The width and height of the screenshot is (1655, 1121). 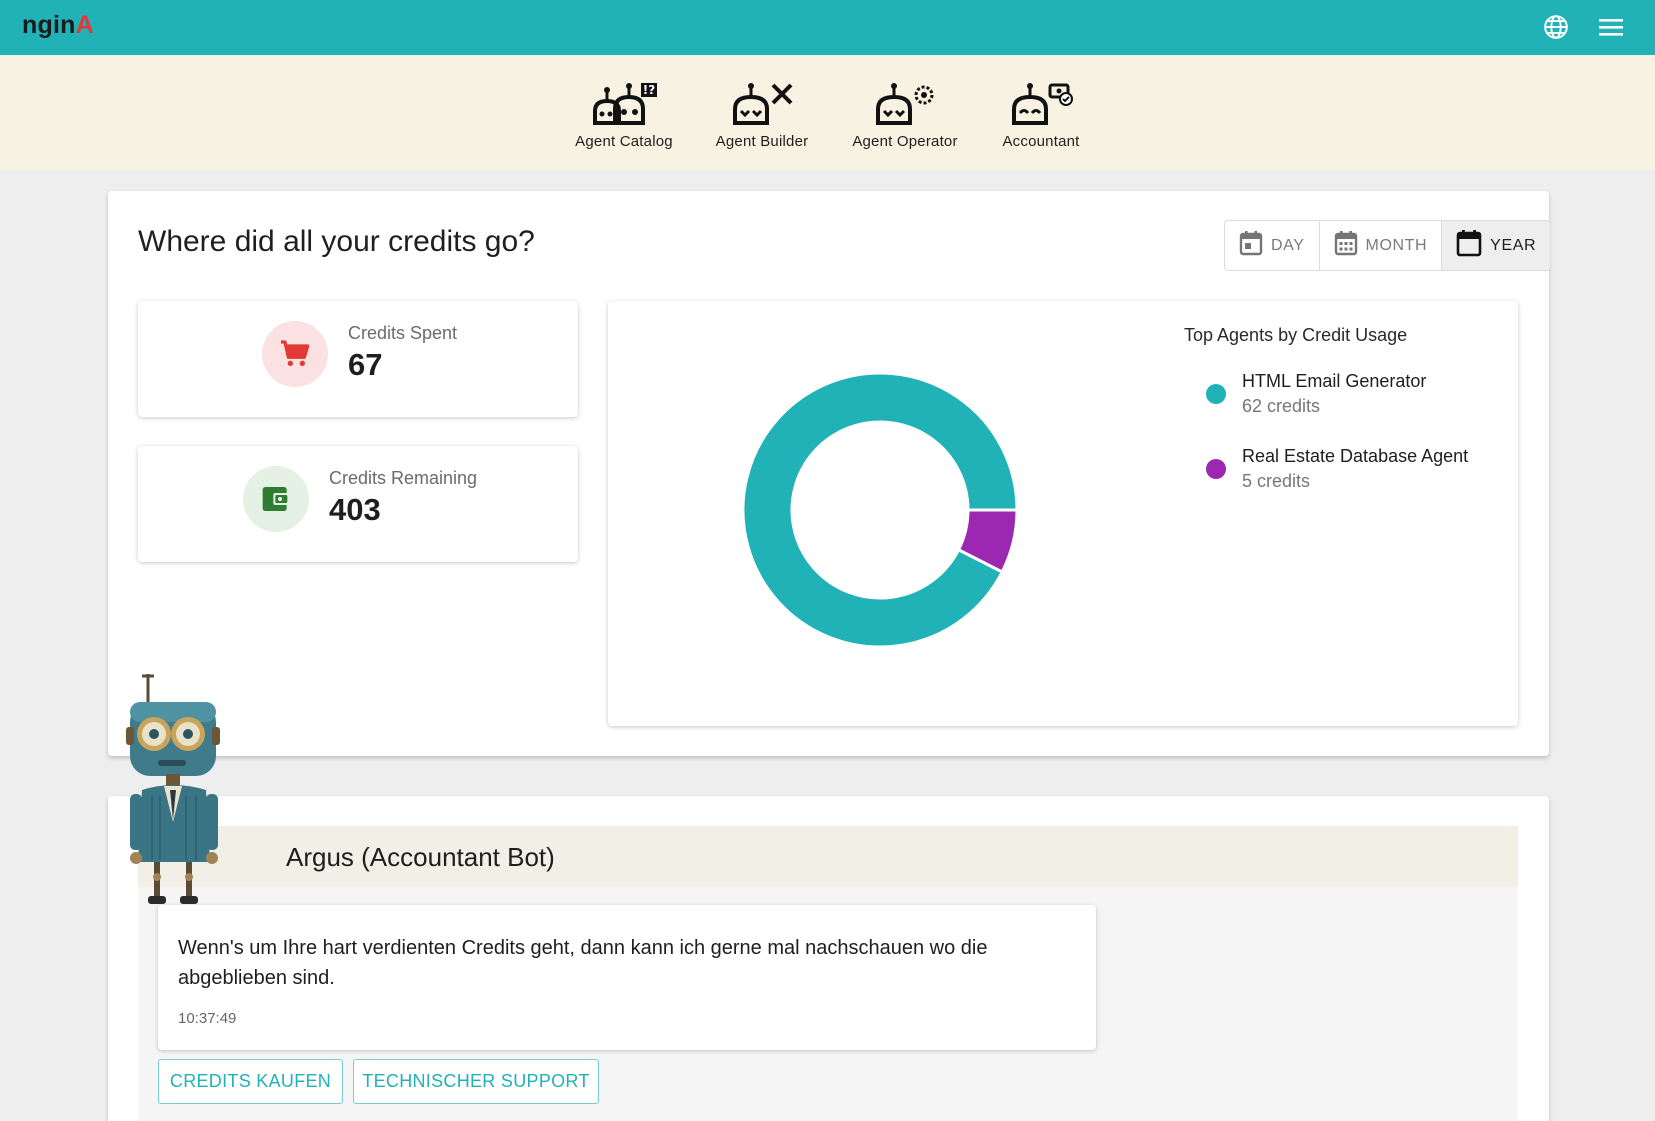 What do you see at coordinates (365, 364) in the screenshot?
I see `credits-spent-value: 67` at bounding box center [365, 364].